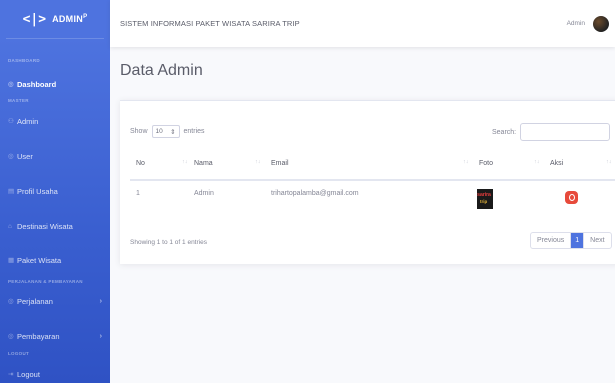 This screenshot has height=383, width=615. What do you see at coordinates (565, 132) in the screenshot?
I see `search-input` at bounding box center [565, 132].